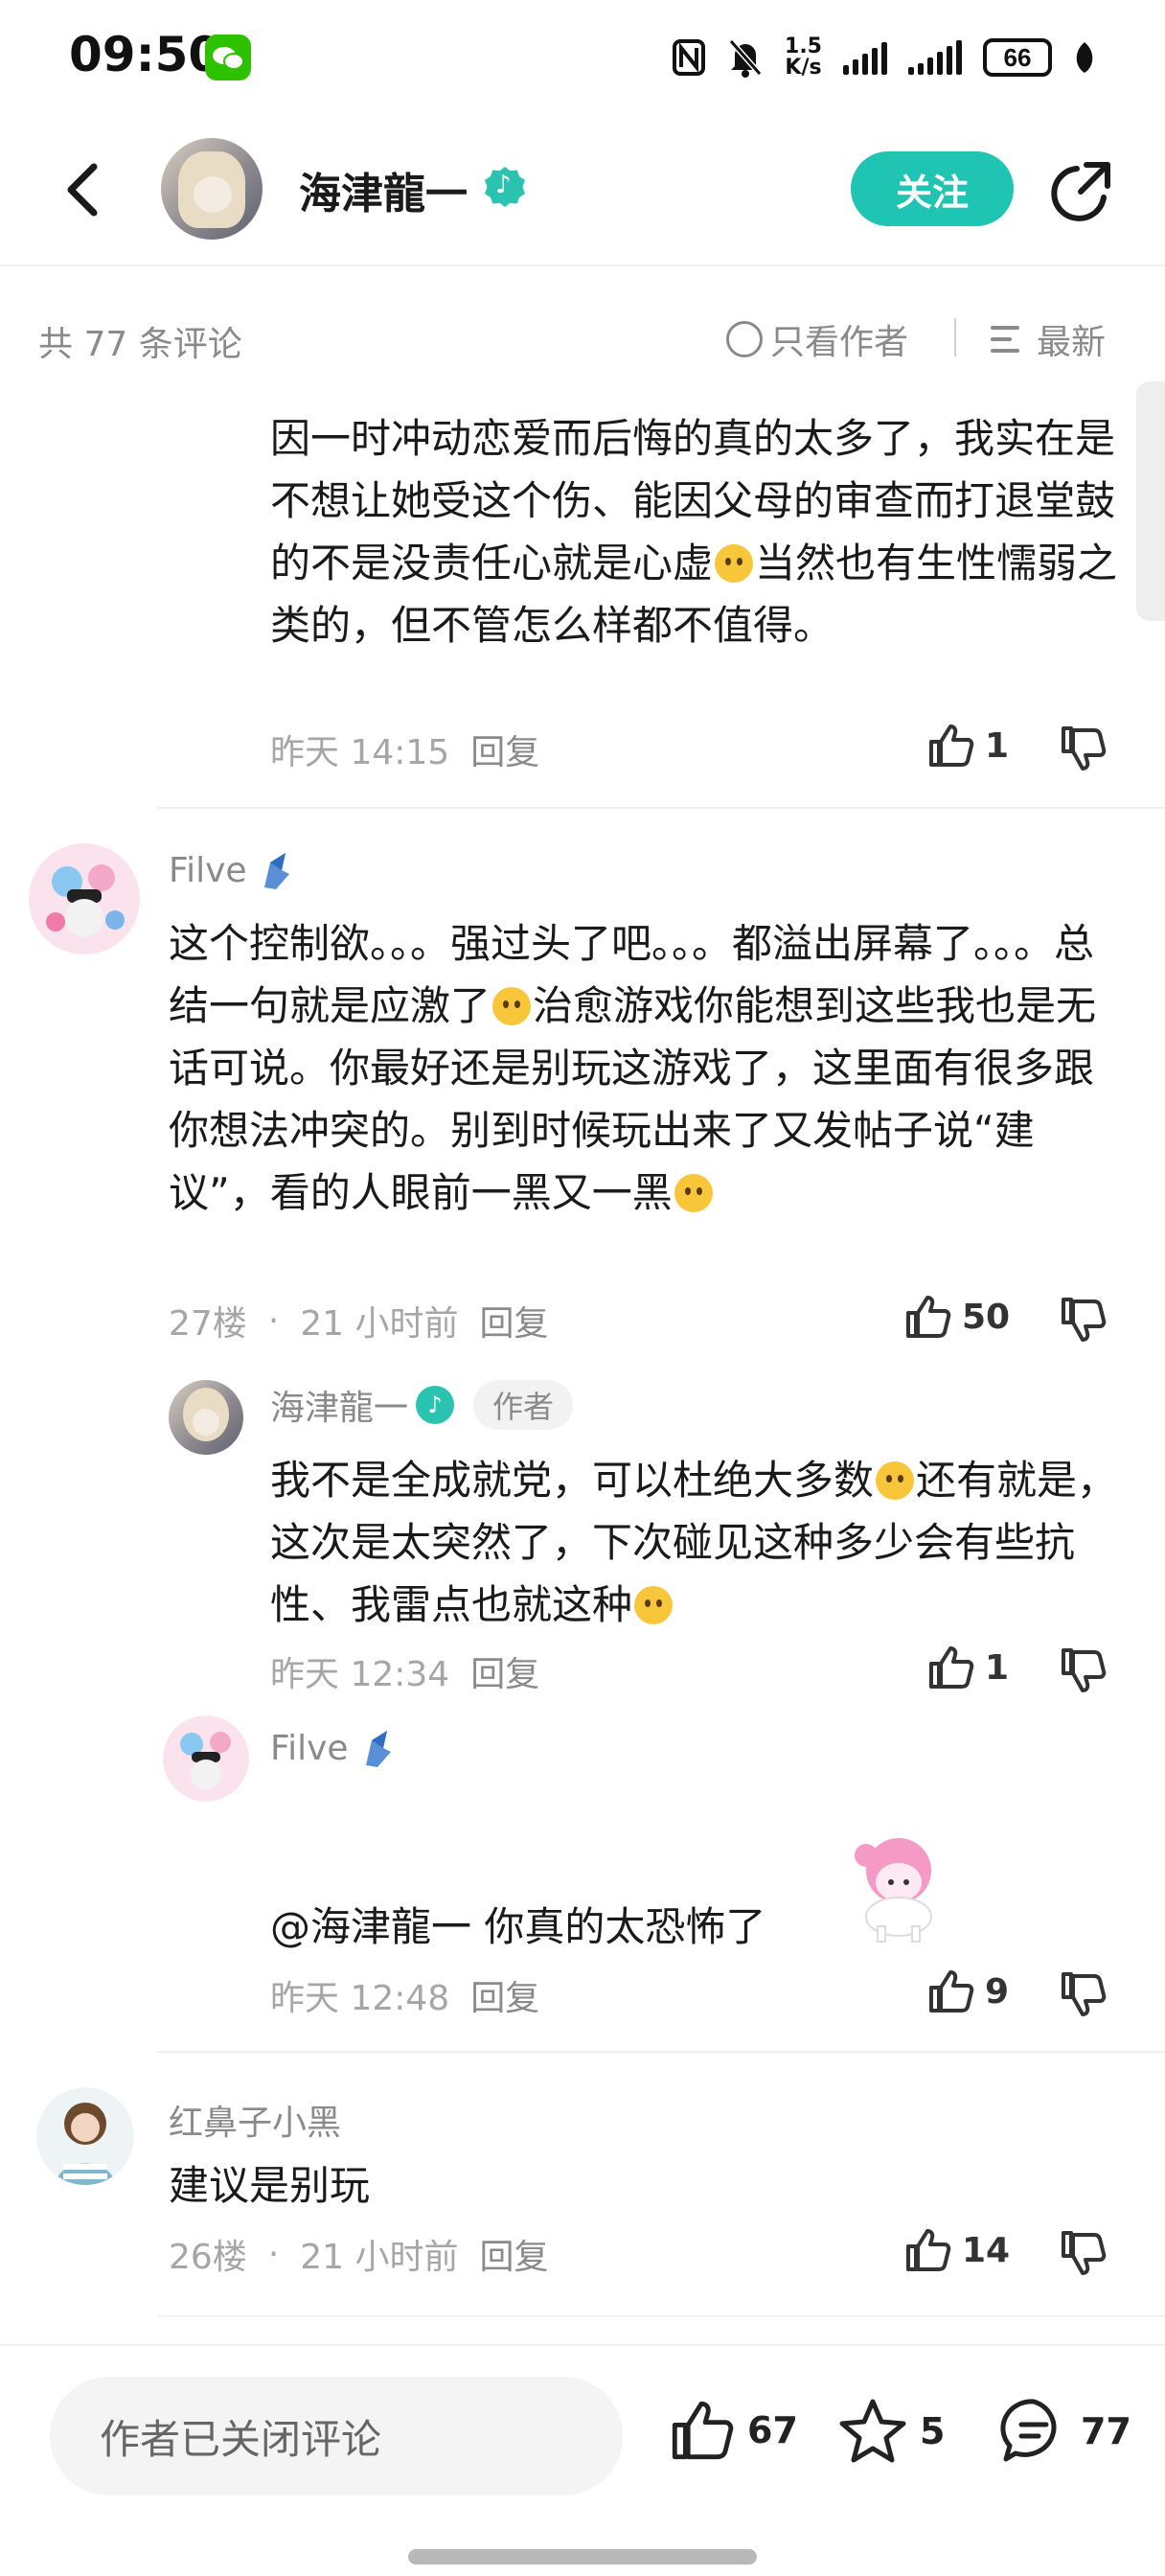 The width and height of the screenshot is (1165, 2576). I want to click on status-icons: 1.5 K/s 66, so click(884, 57).